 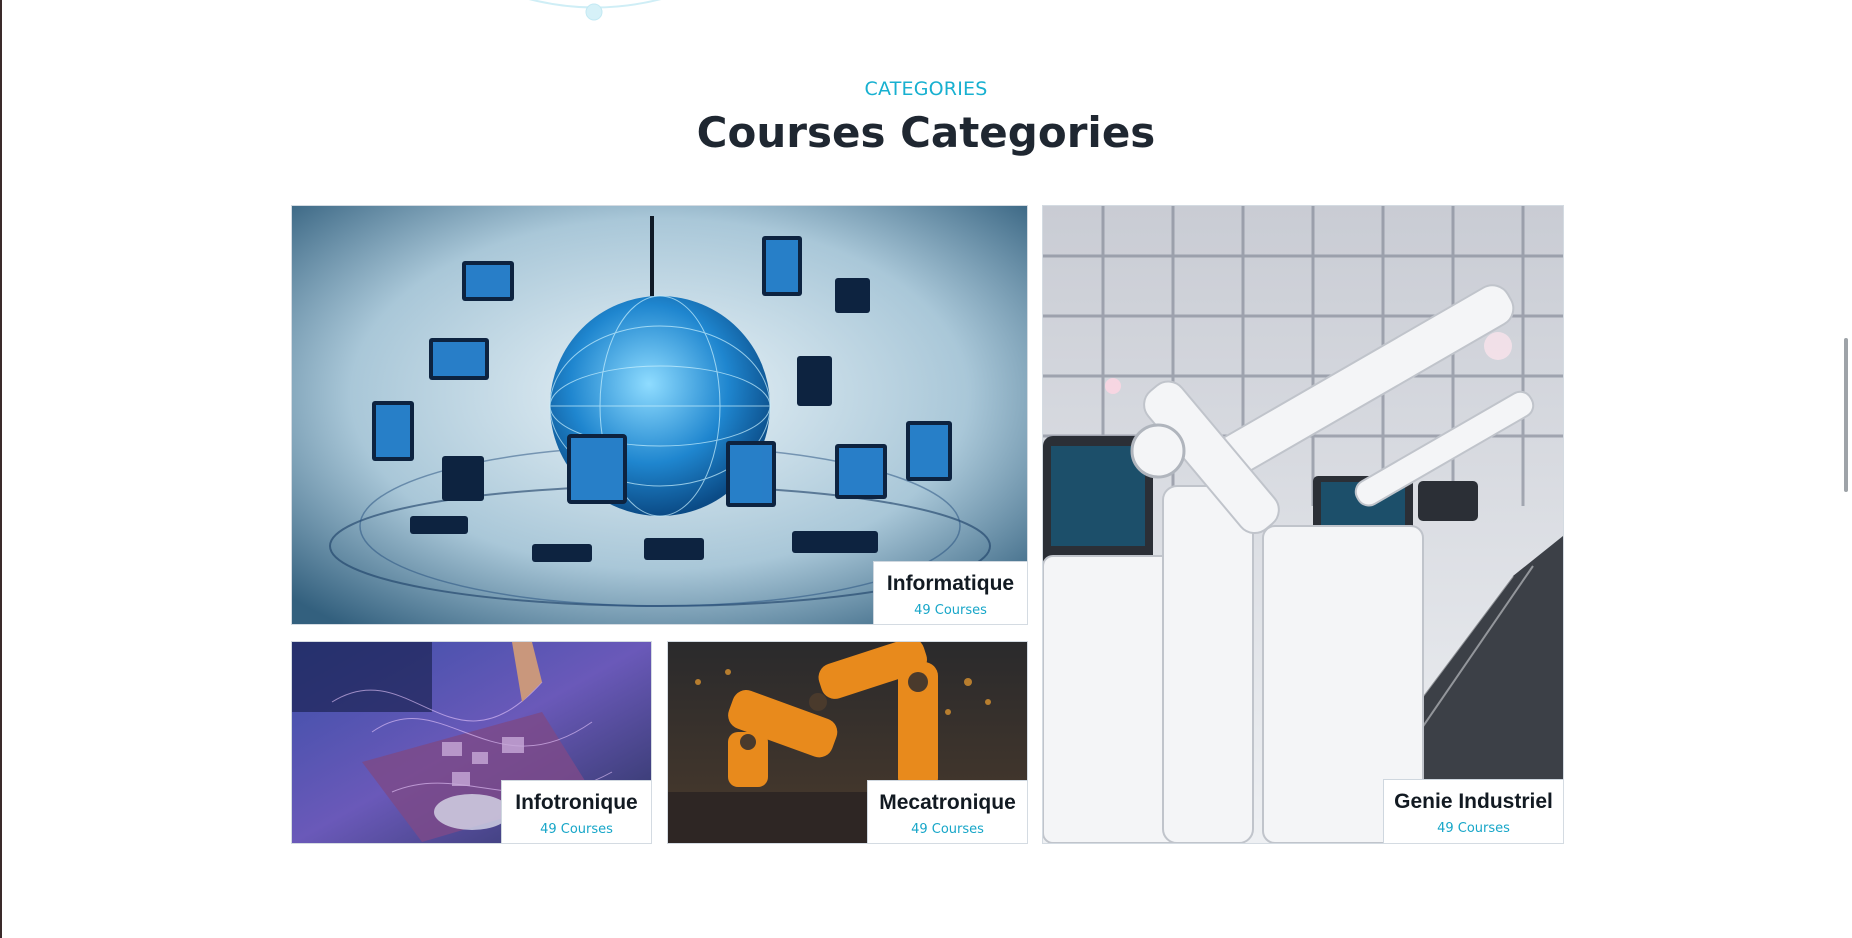 I want to click on category-caption: Informatique 49 Courses, so click(x=950, y=592).